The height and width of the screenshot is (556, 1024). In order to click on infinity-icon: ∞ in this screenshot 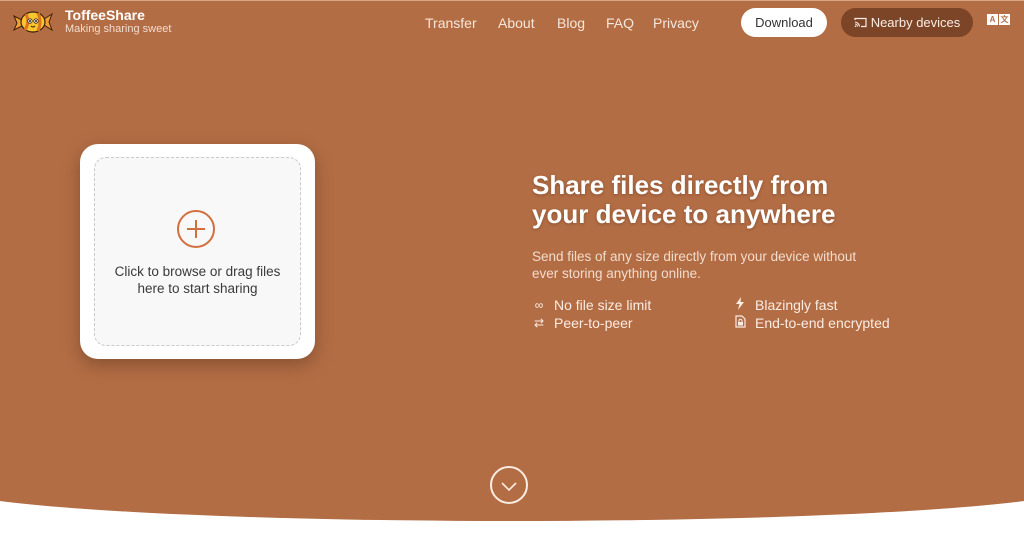, I will do `click(539, 305)`.